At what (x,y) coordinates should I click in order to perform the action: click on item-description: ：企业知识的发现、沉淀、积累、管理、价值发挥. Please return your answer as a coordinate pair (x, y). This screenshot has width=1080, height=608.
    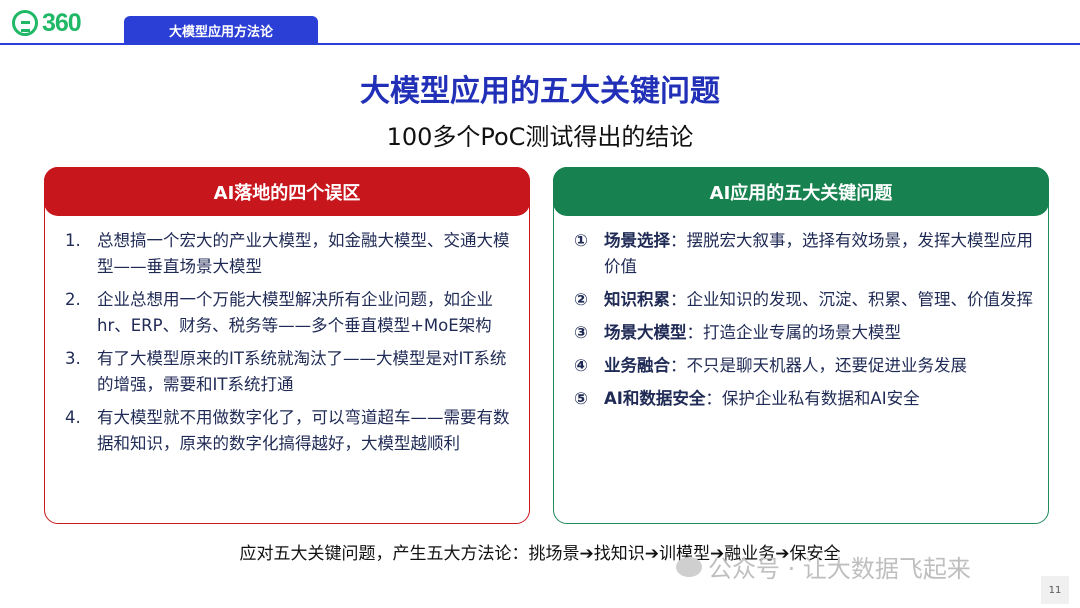
    Looking at the image, I should click on (851, 299).